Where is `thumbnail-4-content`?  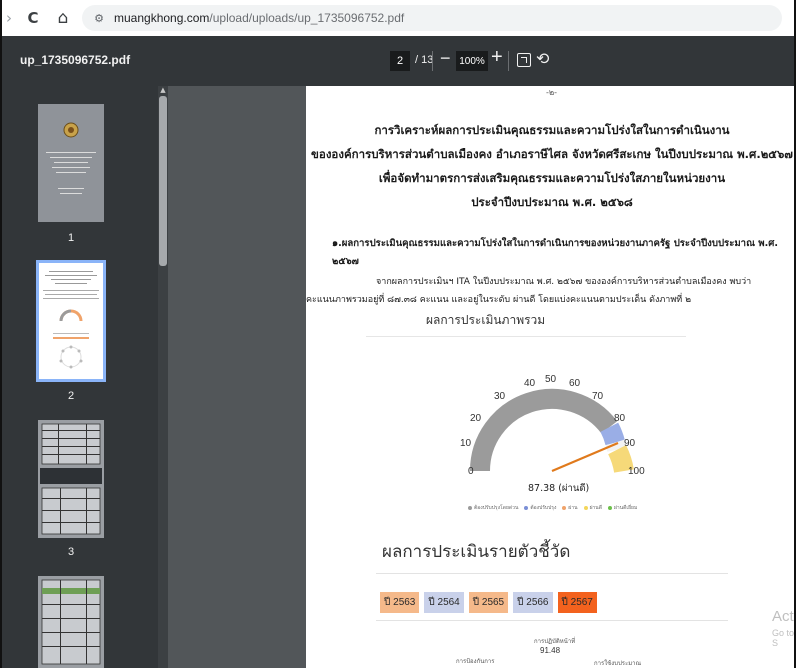 thumbnail-4-content is located at coordinates (71, 622).